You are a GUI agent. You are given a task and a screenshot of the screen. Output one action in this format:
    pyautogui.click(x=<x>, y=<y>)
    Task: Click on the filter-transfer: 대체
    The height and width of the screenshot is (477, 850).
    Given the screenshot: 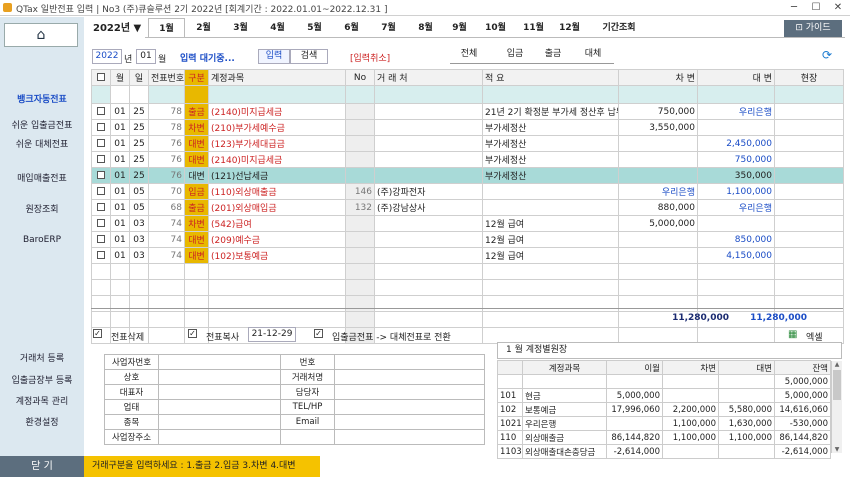 What is the action you would take?
    pyautogui.click(x=593, y=54)
    